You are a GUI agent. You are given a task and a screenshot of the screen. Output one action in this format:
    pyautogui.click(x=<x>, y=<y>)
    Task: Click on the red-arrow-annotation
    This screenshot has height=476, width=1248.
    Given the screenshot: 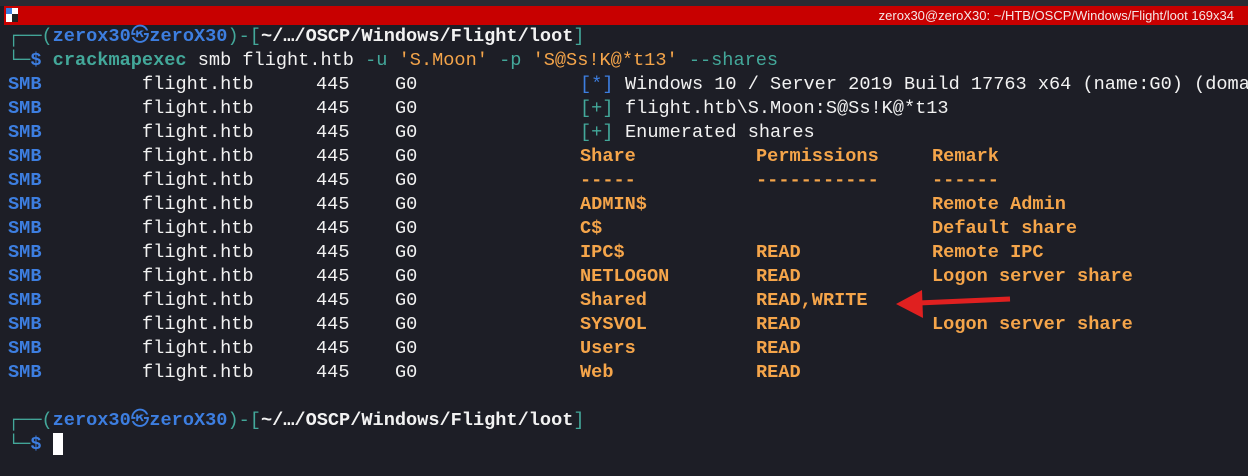 What is the action you would take?
    pyautogui.click(x=953, y=304)
    